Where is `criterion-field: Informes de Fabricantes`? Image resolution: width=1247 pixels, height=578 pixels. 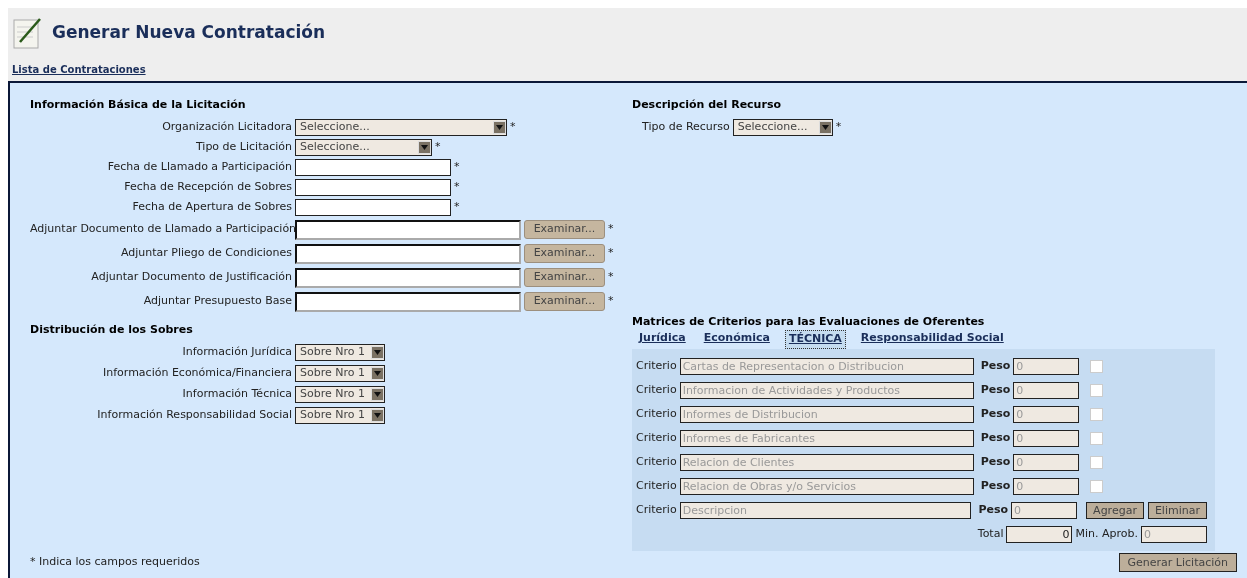
criterion-field: Informes de Fabricantes is located at coordinates (826, 438).